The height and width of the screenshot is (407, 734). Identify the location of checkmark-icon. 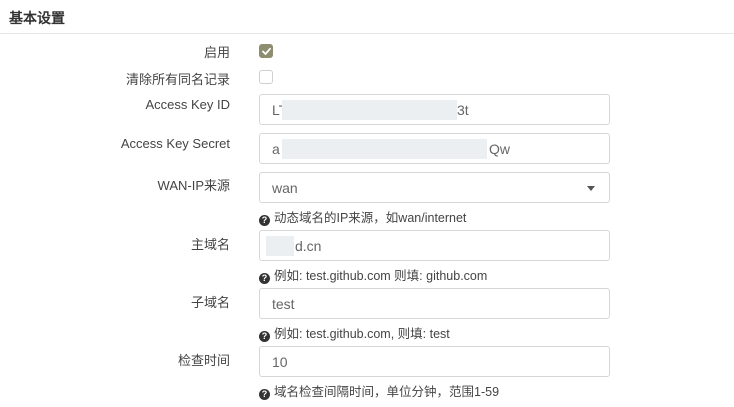
(266, 51).